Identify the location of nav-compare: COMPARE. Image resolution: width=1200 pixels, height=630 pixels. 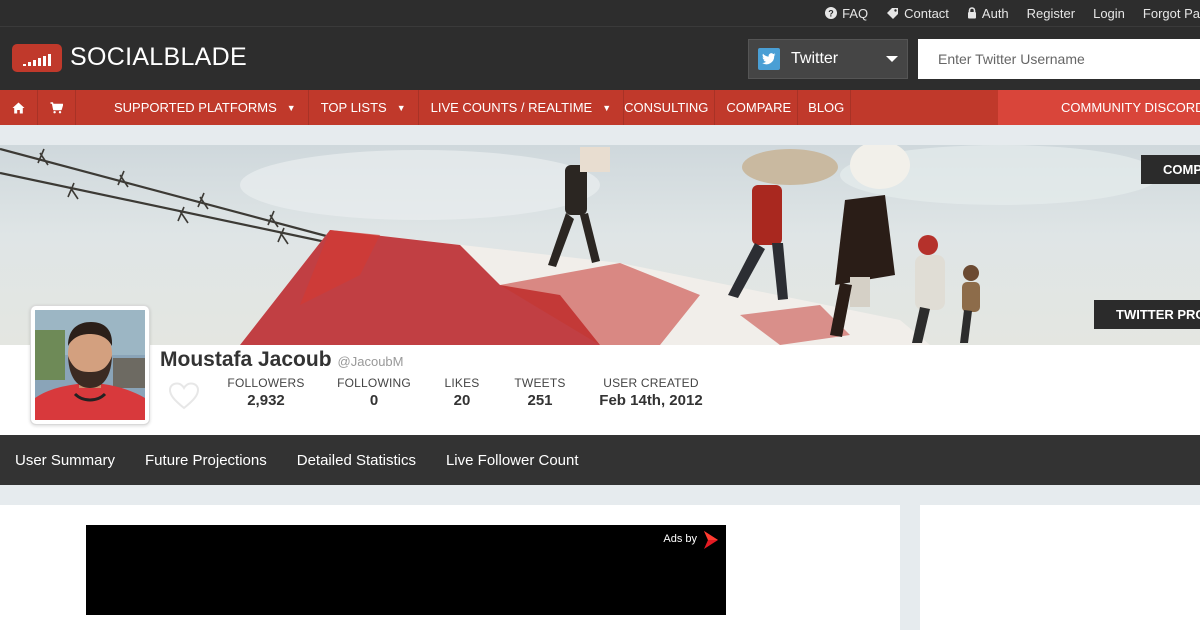
(757, 107).